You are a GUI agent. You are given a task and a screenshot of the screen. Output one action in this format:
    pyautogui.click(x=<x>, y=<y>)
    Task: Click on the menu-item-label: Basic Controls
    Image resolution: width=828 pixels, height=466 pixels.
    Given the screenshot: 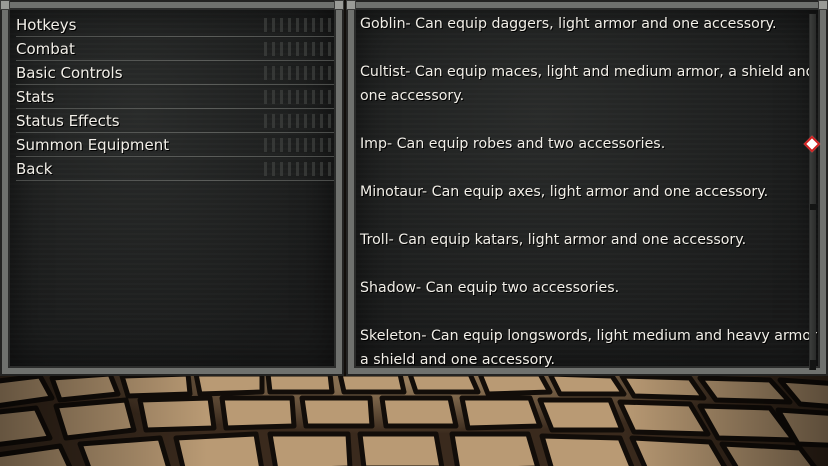 What is the action you would take?
    pyautogui.click(x=69, y=73)
    